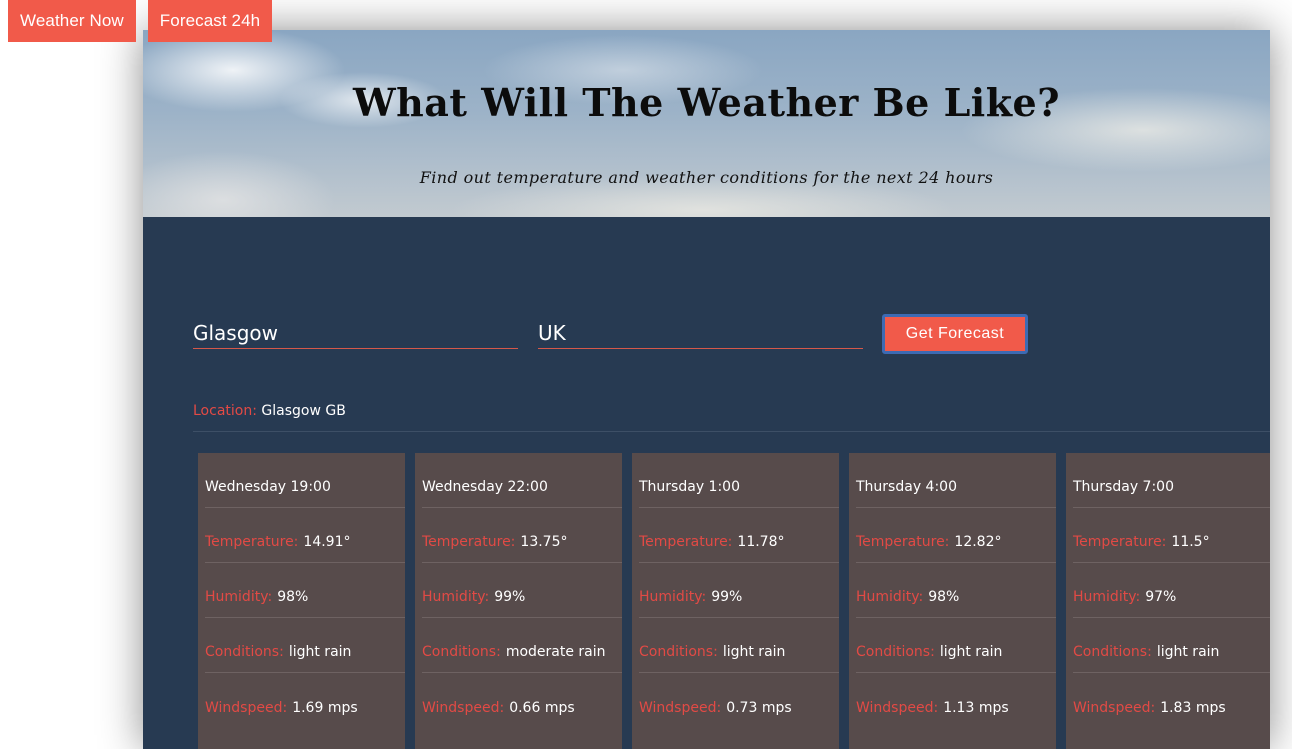 The height and width of the screenshot is (749, 1292). Describe the element at coordinates (210, 21) in the screenshot. I see `forecast-24h-button: Forecast 24h` at that location.